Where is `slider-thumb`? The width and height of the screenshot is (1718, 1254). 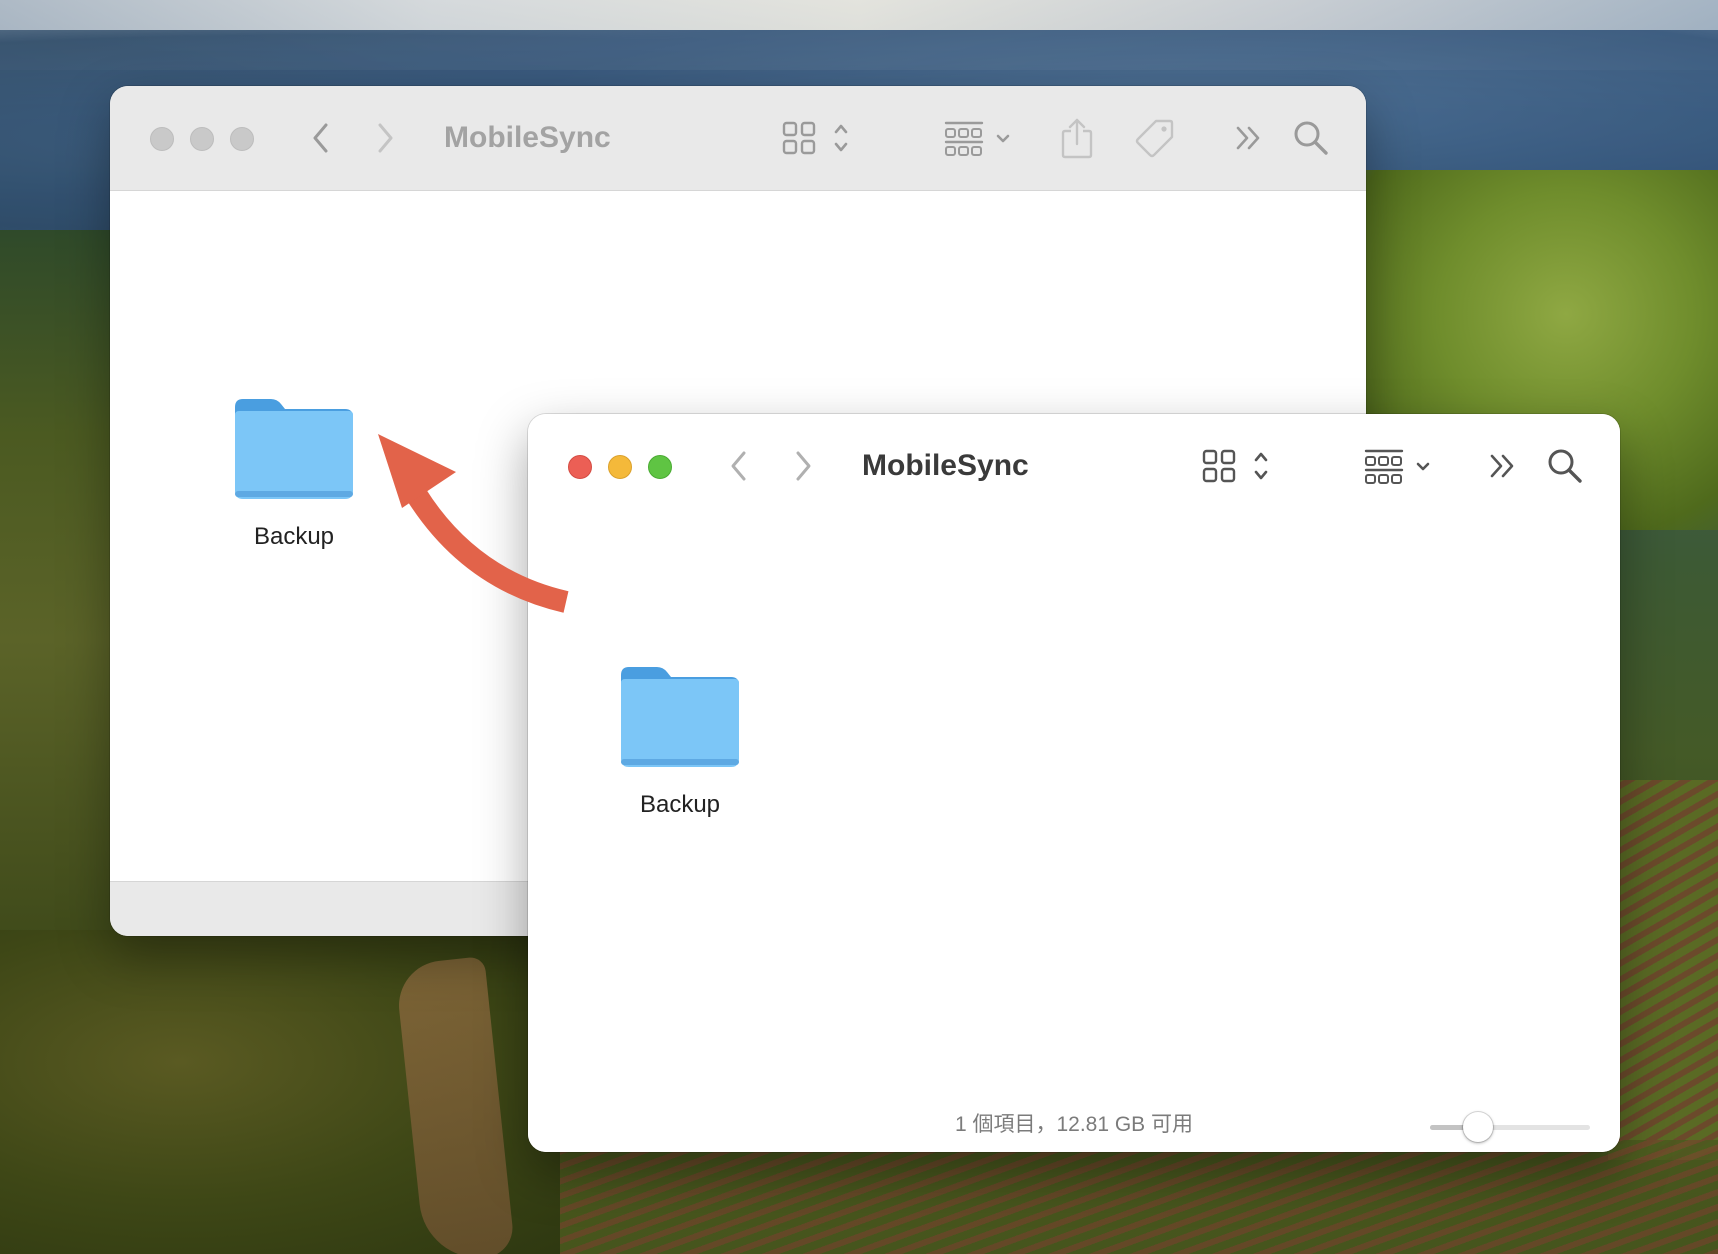 slider-thumb is located at coordinates (1478, 1127).